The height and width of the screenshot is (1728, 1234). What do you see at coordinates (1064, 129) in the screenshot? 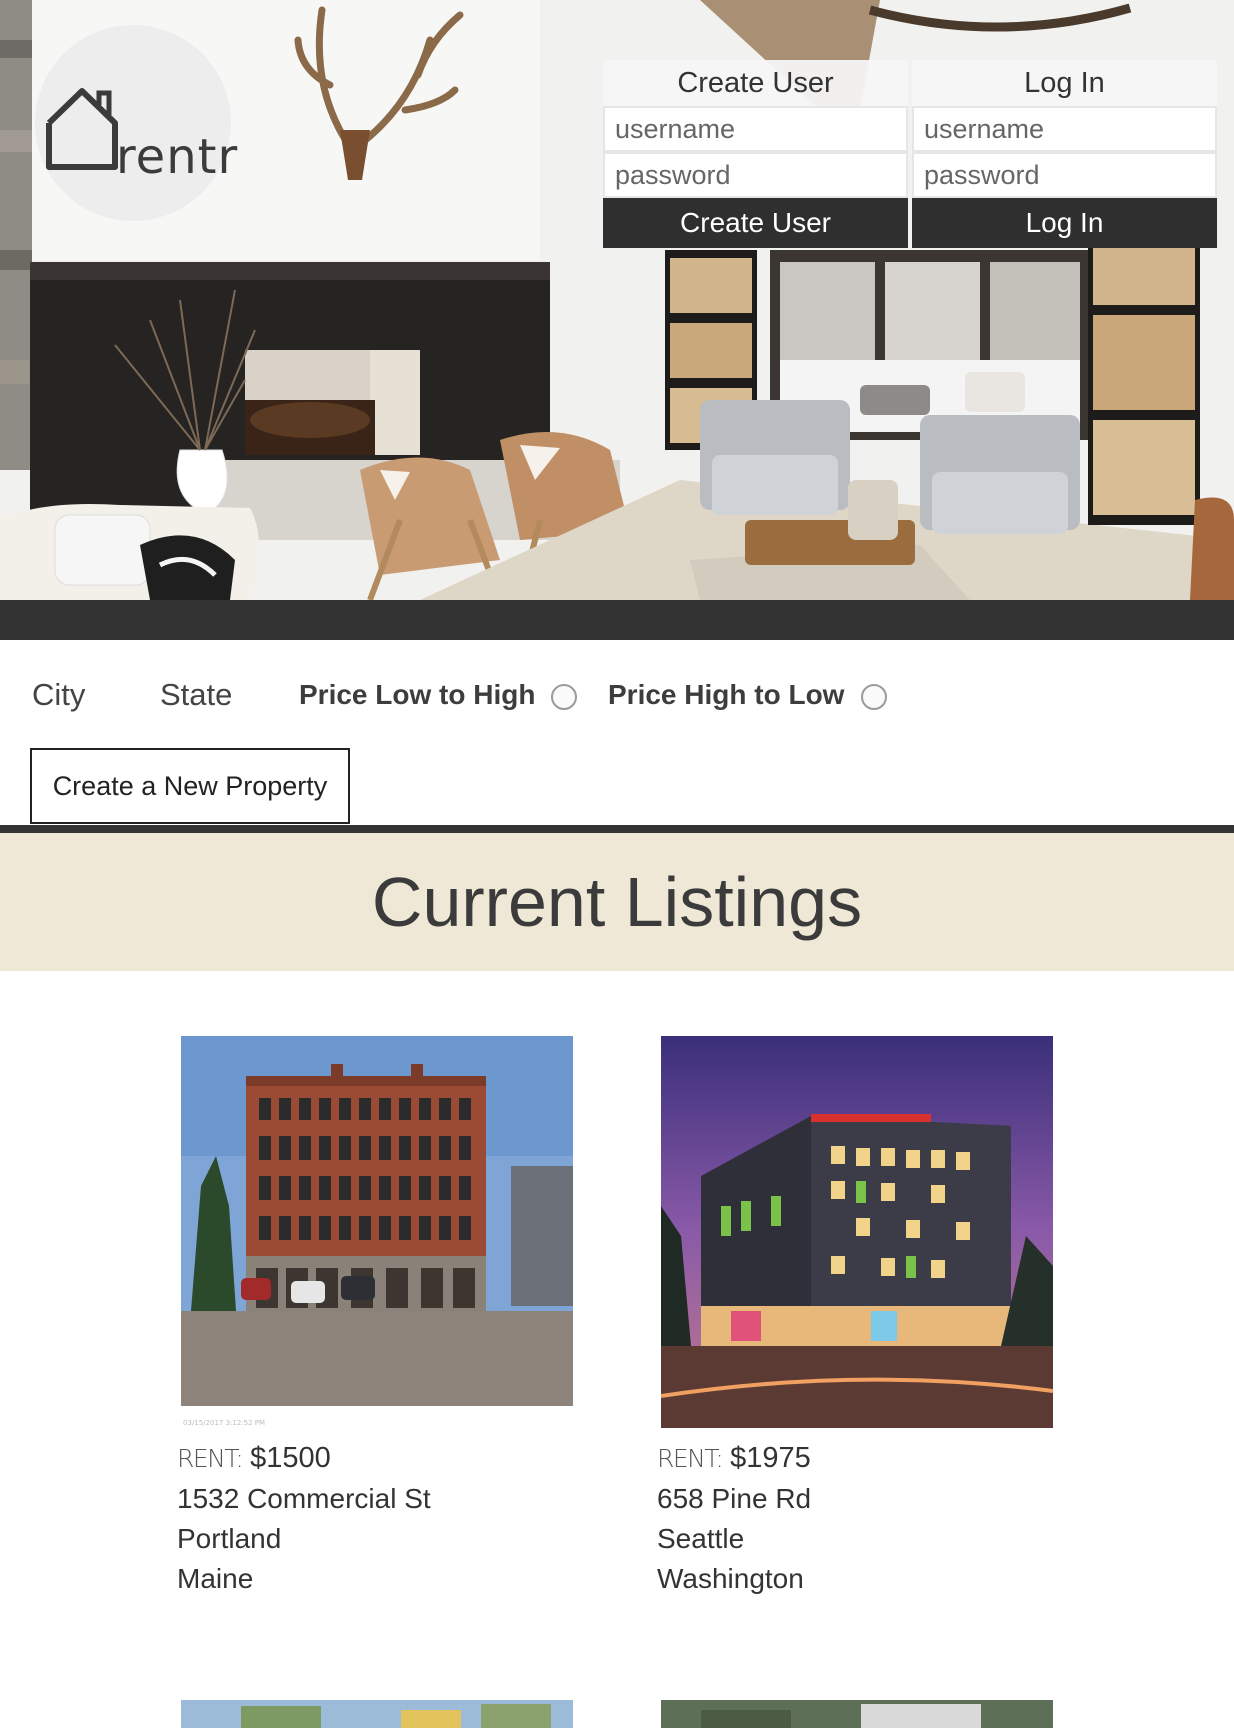
I see `login-username-input` at bounding box center [1064, 129].